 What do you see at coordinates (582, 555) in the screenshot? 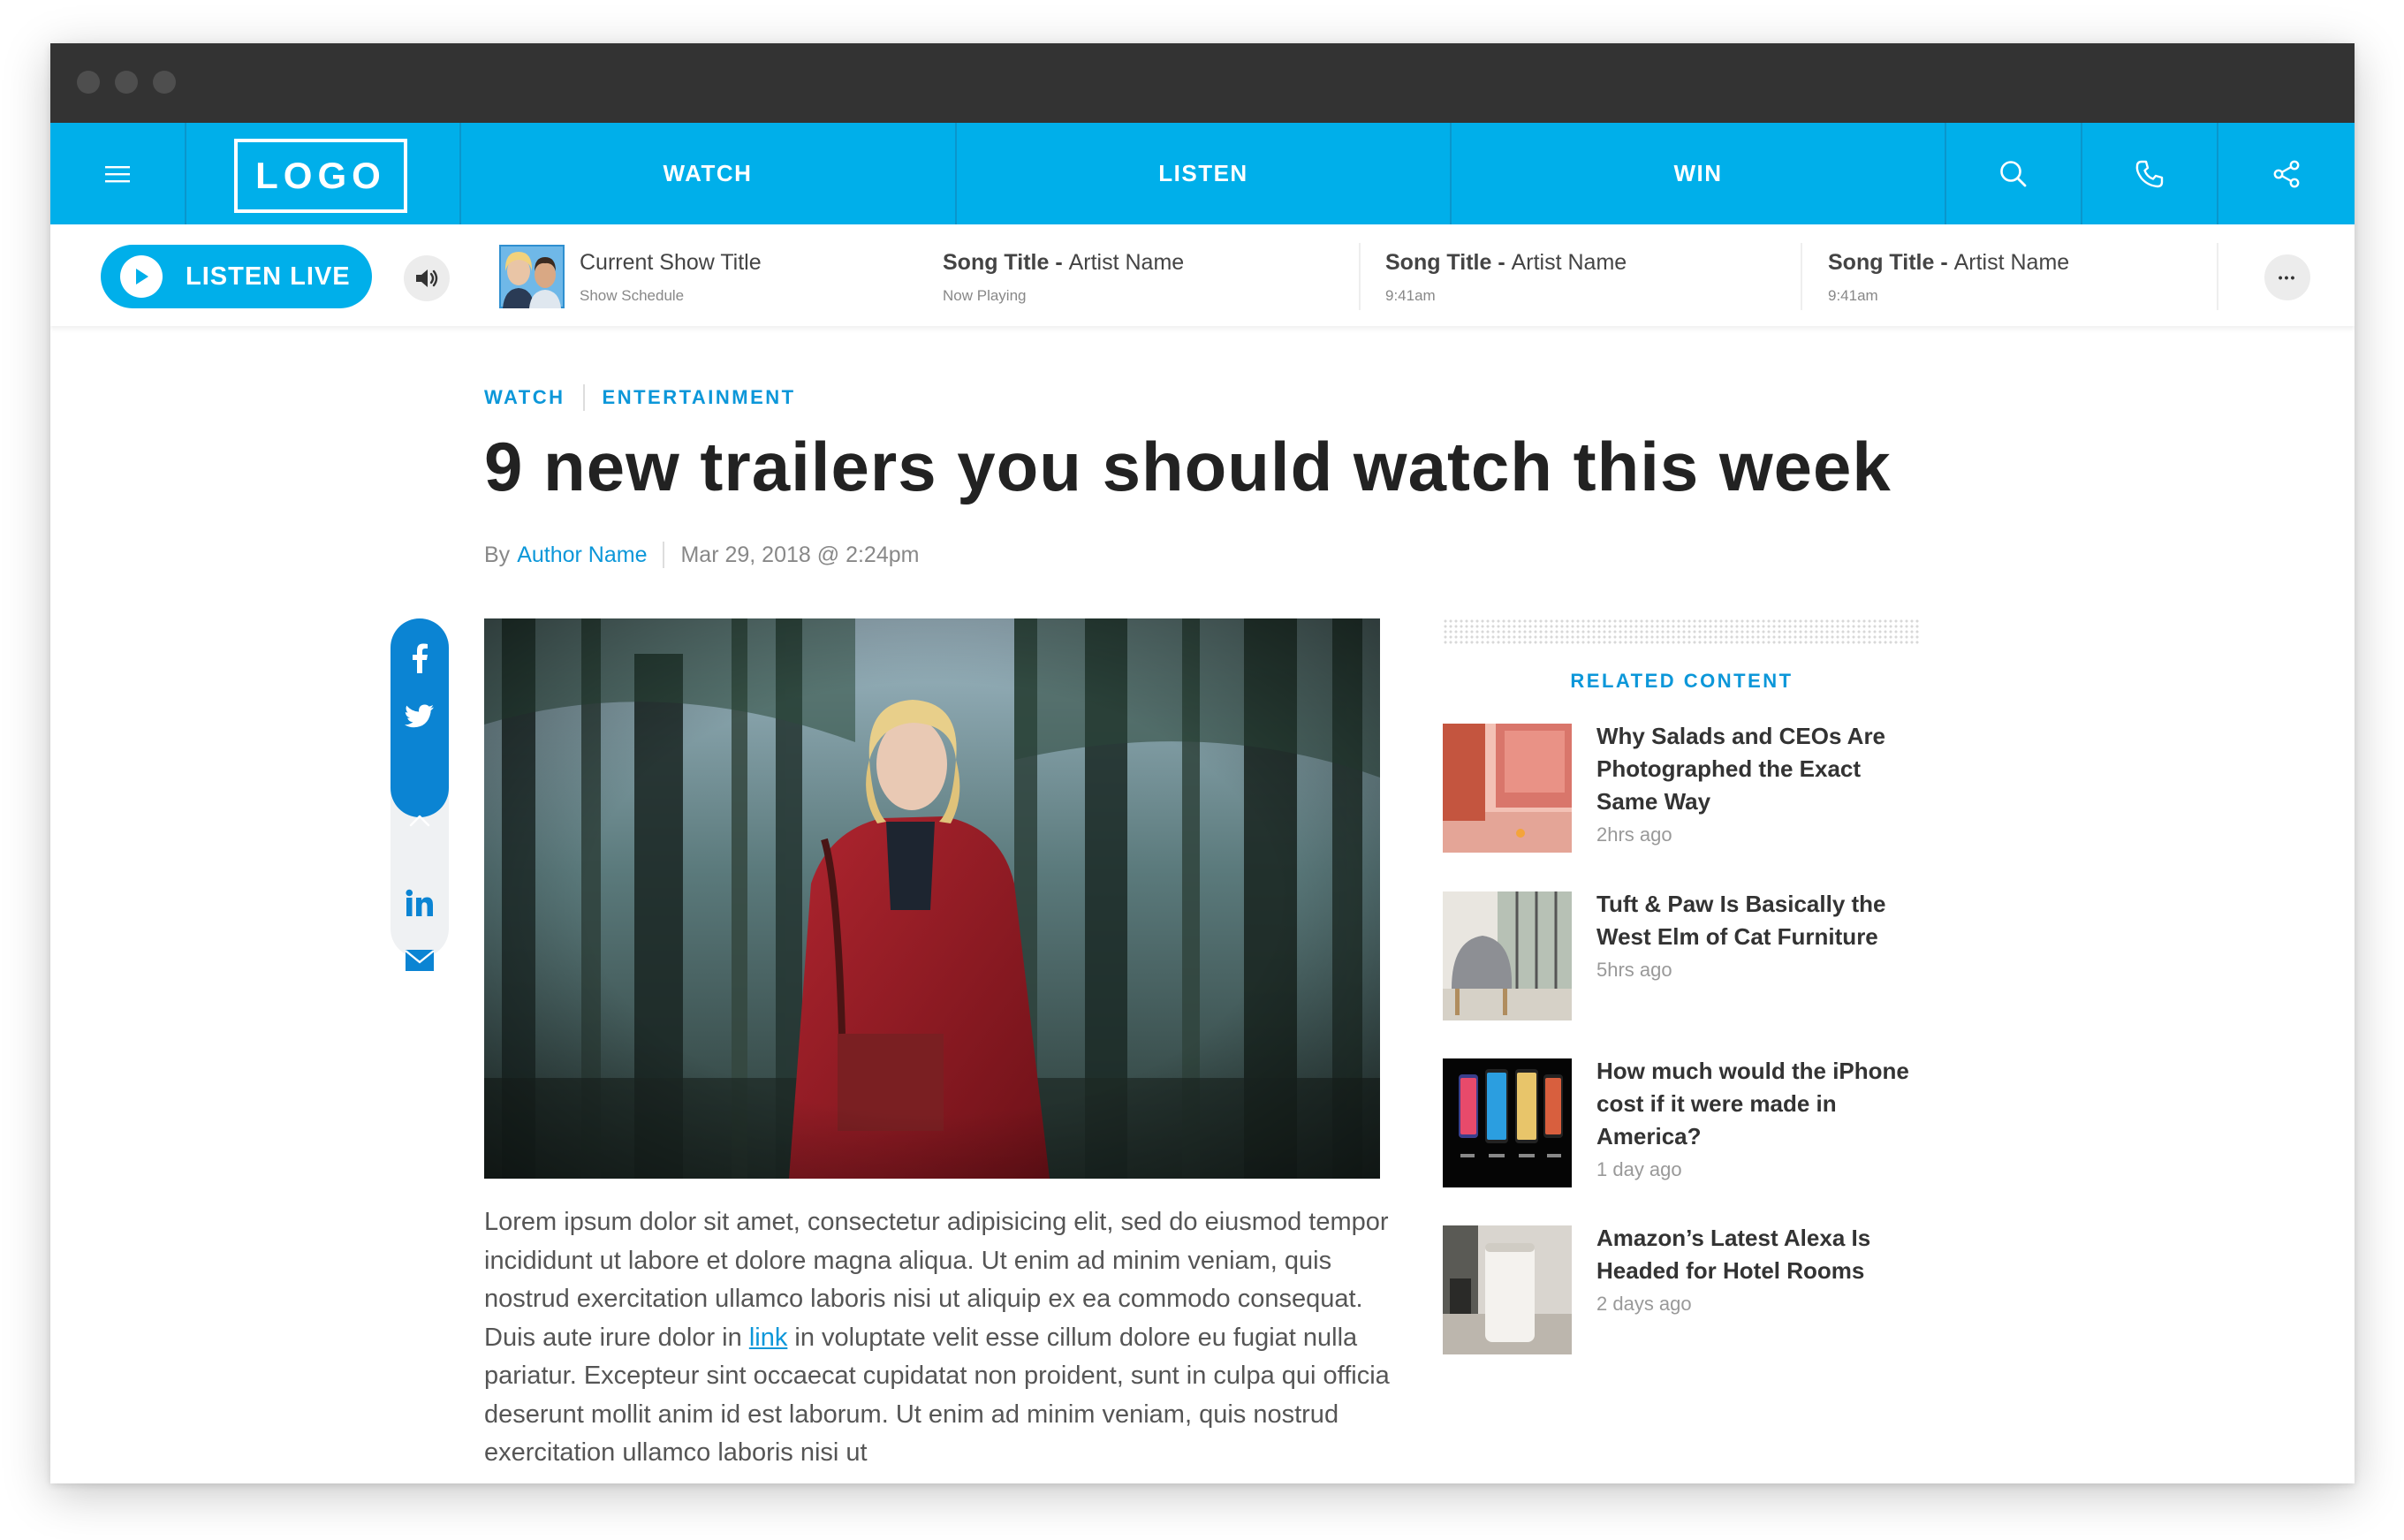
I see `author-link: Author Name` at bounding box center [582, 555].